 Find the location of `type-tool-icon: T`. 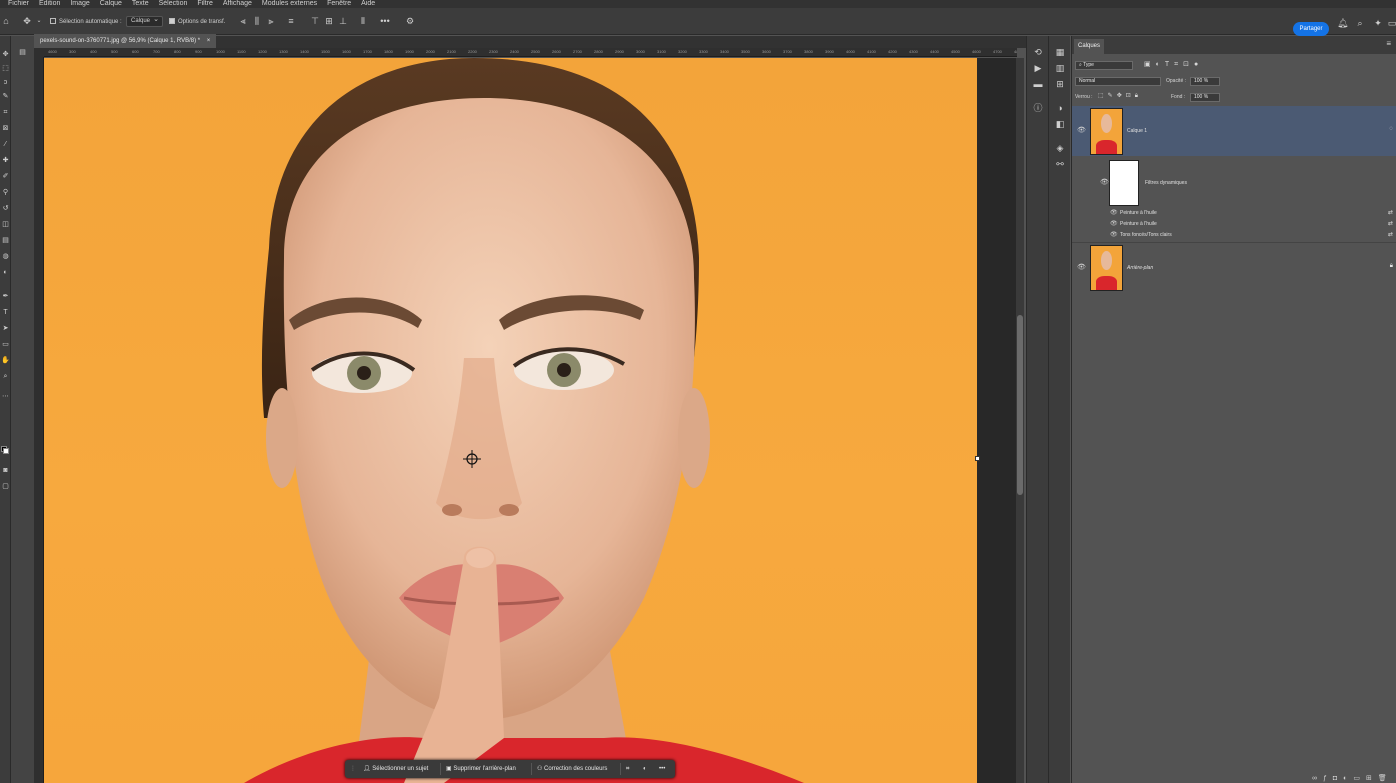

type-tool-icon: T is located at coordinates (5, 312).